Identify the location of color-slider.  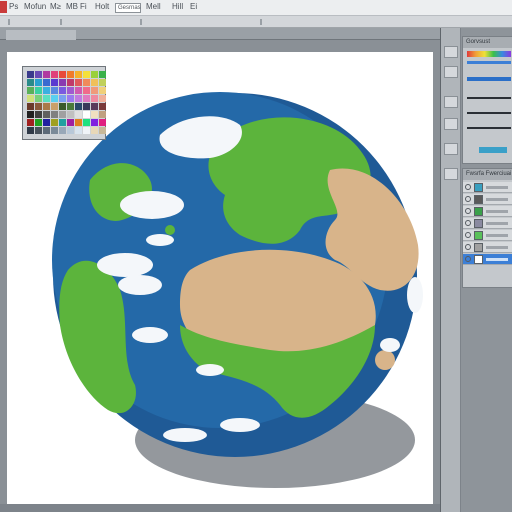
(489, 62).